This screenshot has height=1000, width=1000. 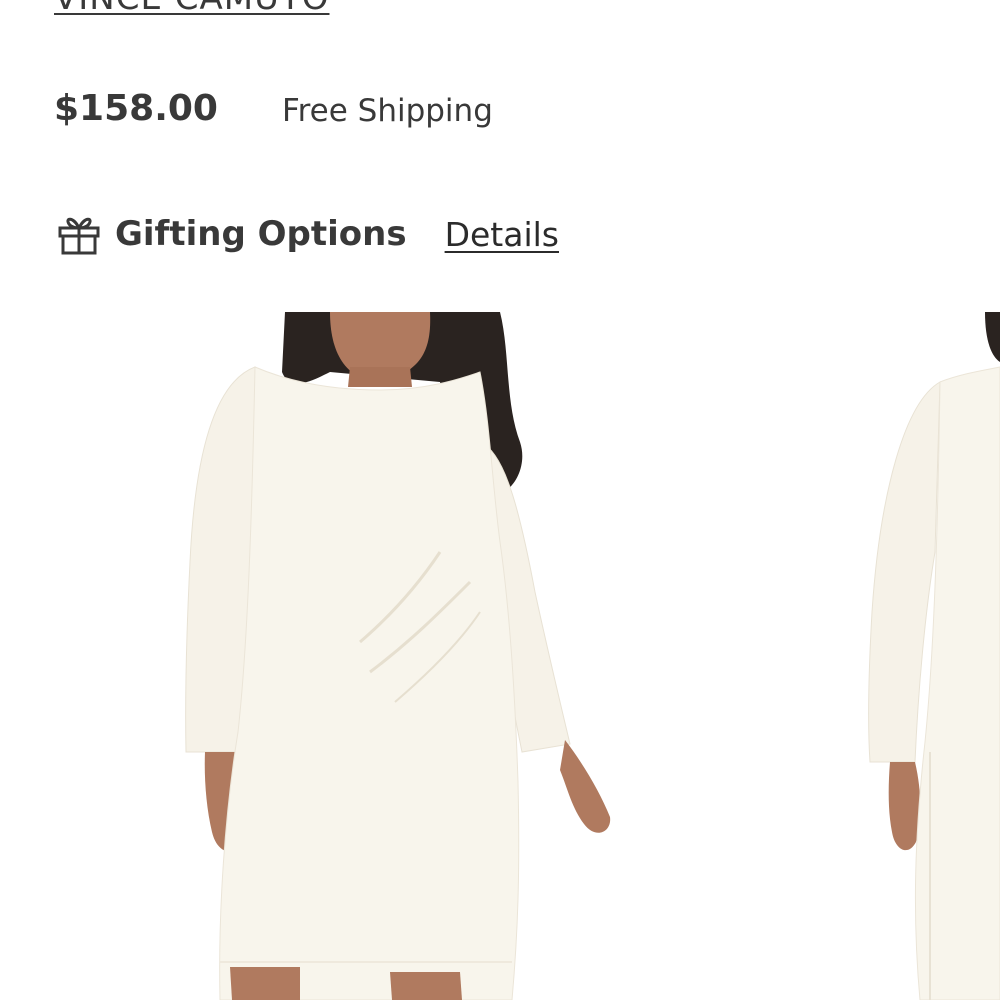 I want to click on product-image-secondary, so click(x=934, y=656).